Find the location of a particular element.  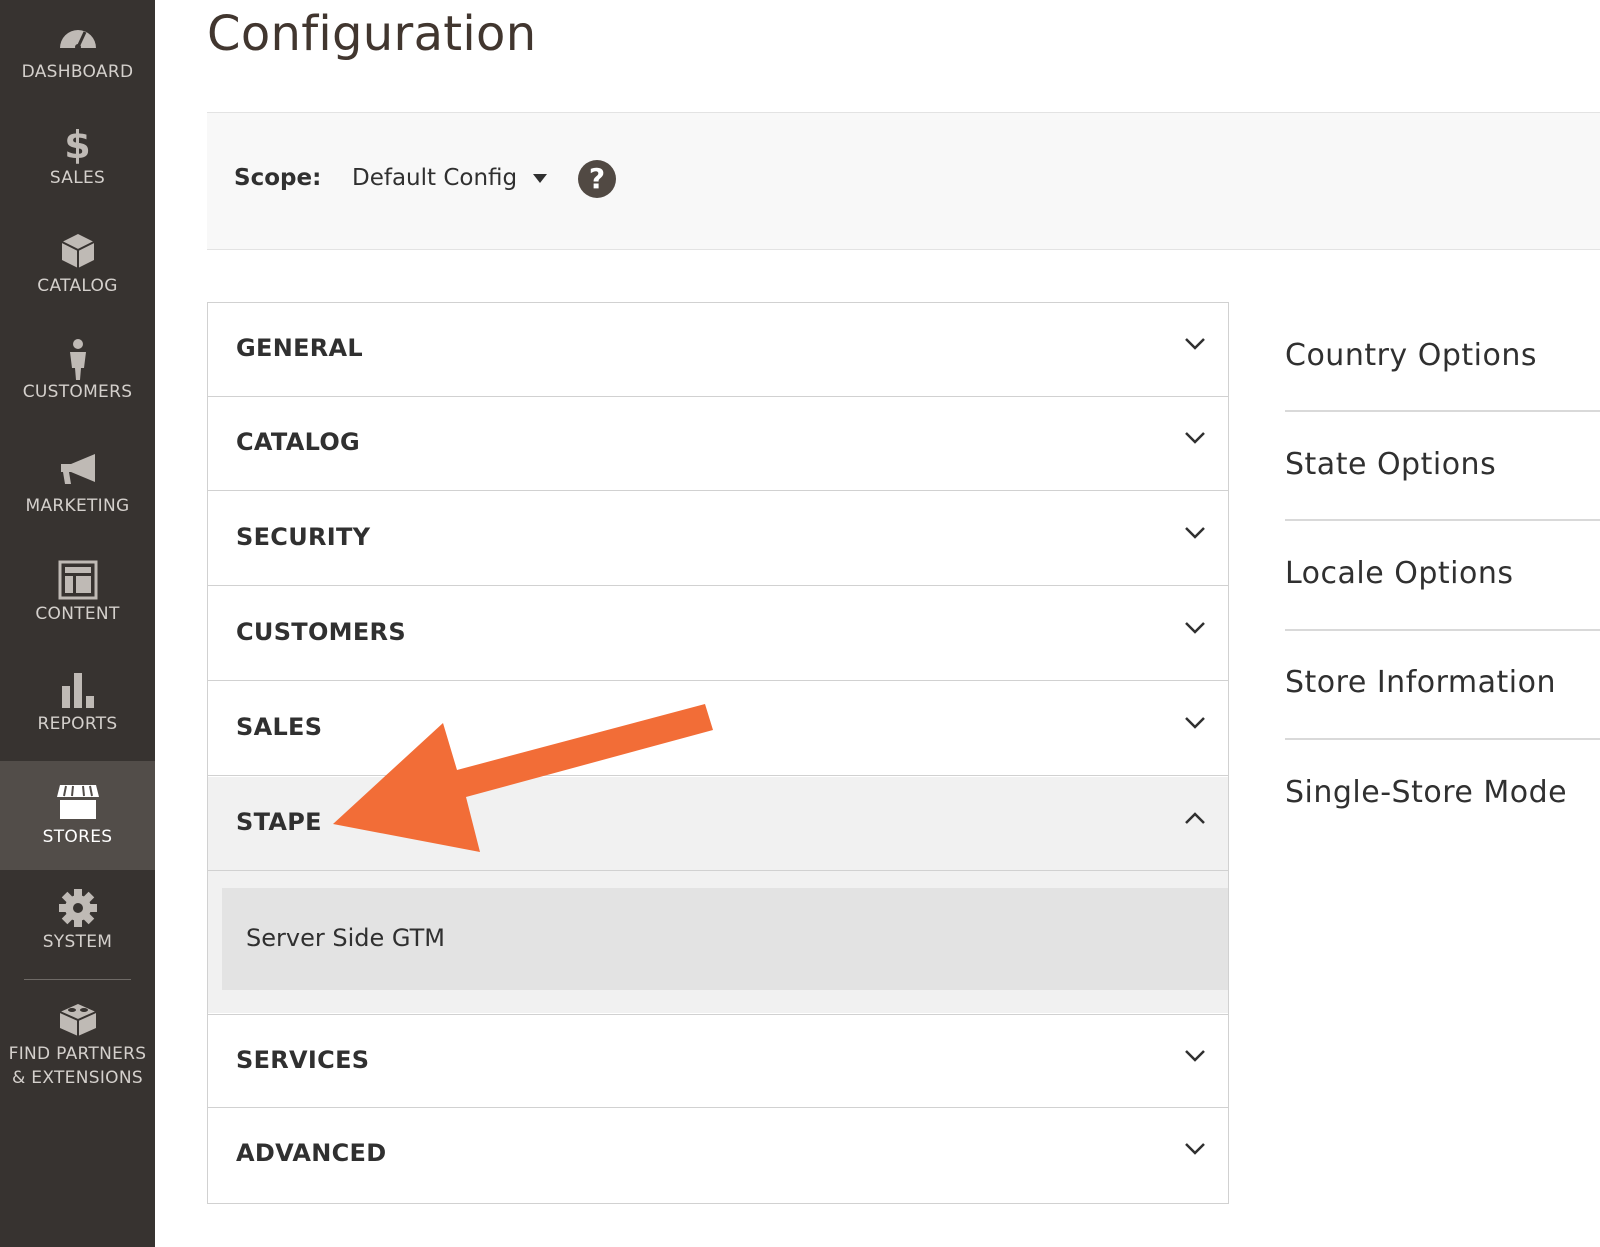

scope-bar: Scope: Default Config ? is located at coordinates (903, 181).